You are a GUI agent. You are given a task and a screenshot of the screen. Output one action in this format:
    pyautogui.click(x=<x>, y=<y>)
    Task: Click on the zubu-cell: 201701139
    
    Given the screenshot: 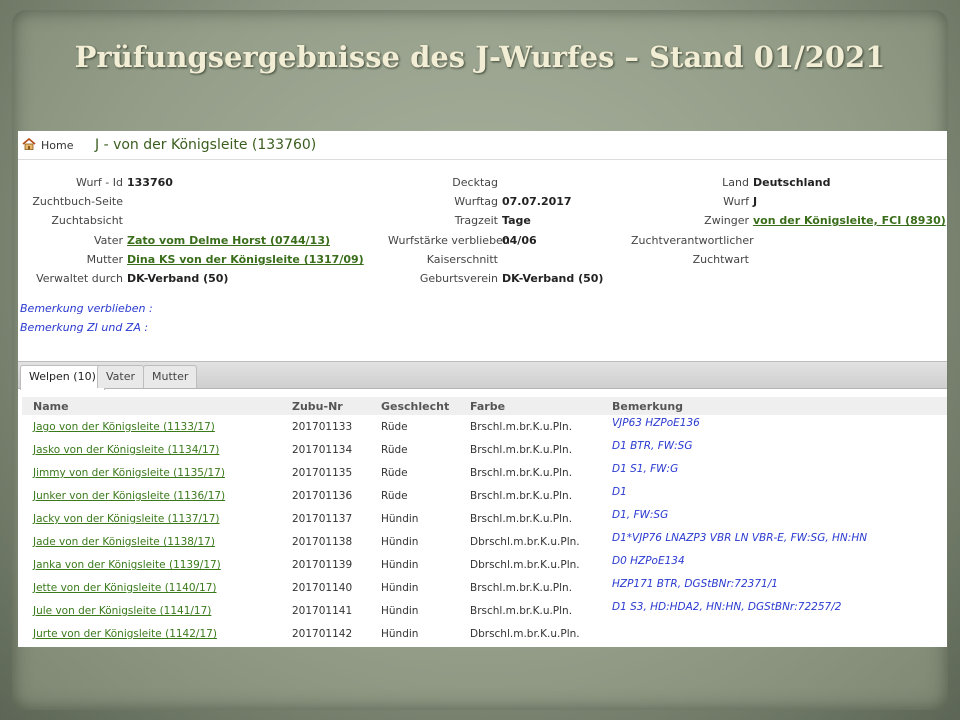 What is the action you would take?
    pyautogui.click(x=322, y=565)
    